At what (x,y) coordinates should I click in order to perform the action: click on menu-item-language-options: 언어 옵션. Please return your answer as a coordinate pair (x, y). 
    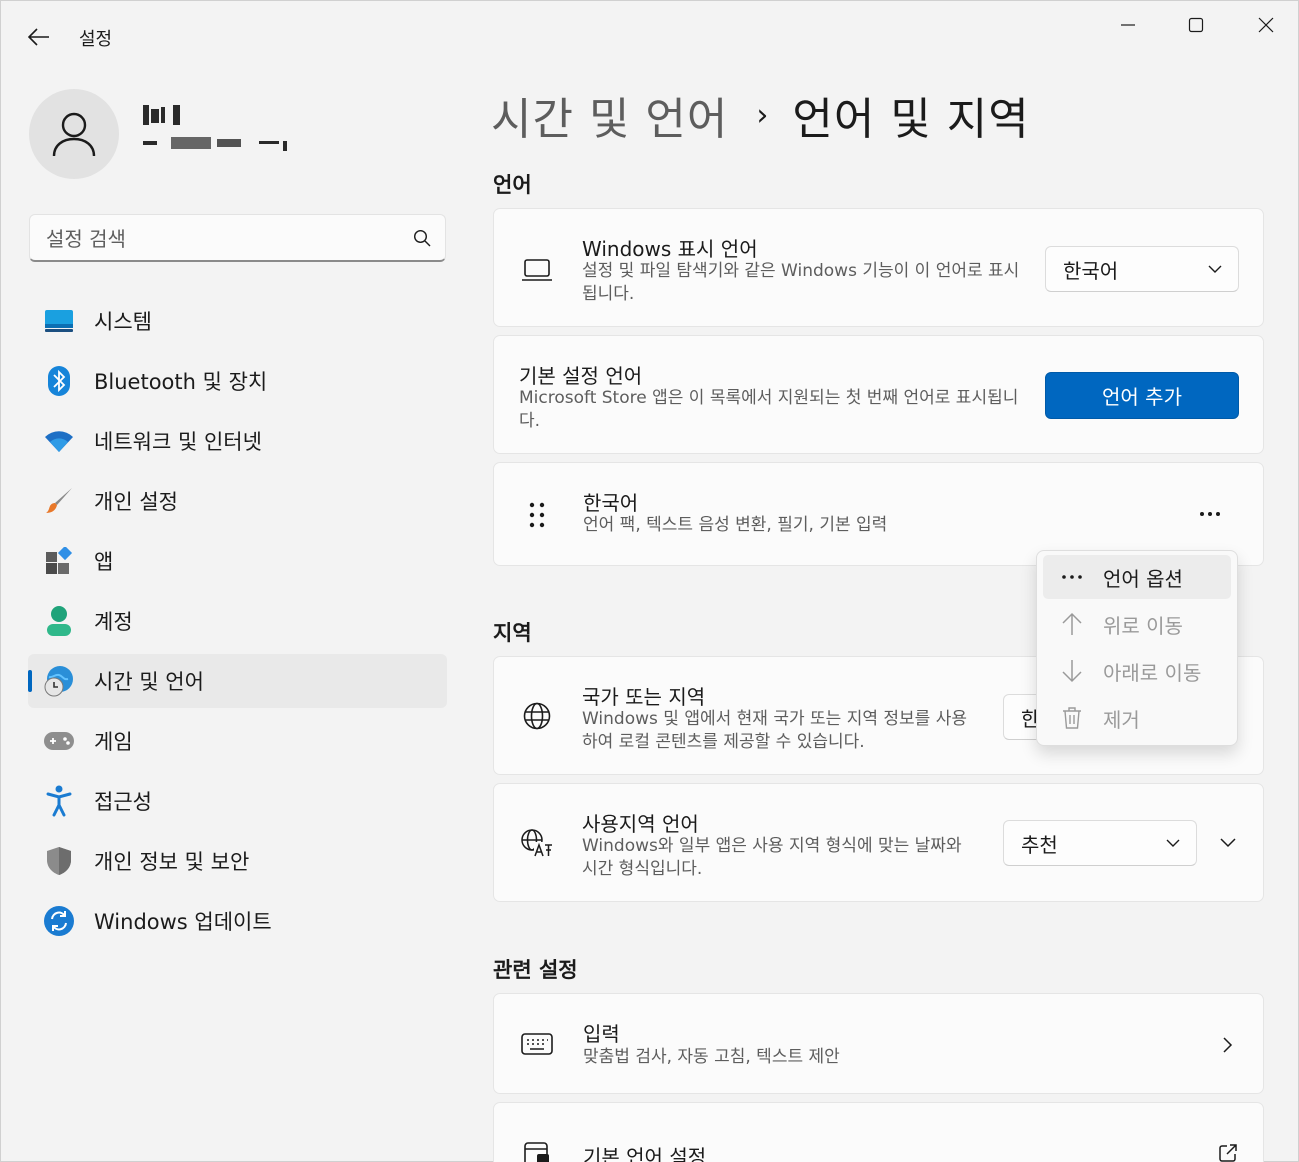
    Looking at the image, I should click on (1137, 577).